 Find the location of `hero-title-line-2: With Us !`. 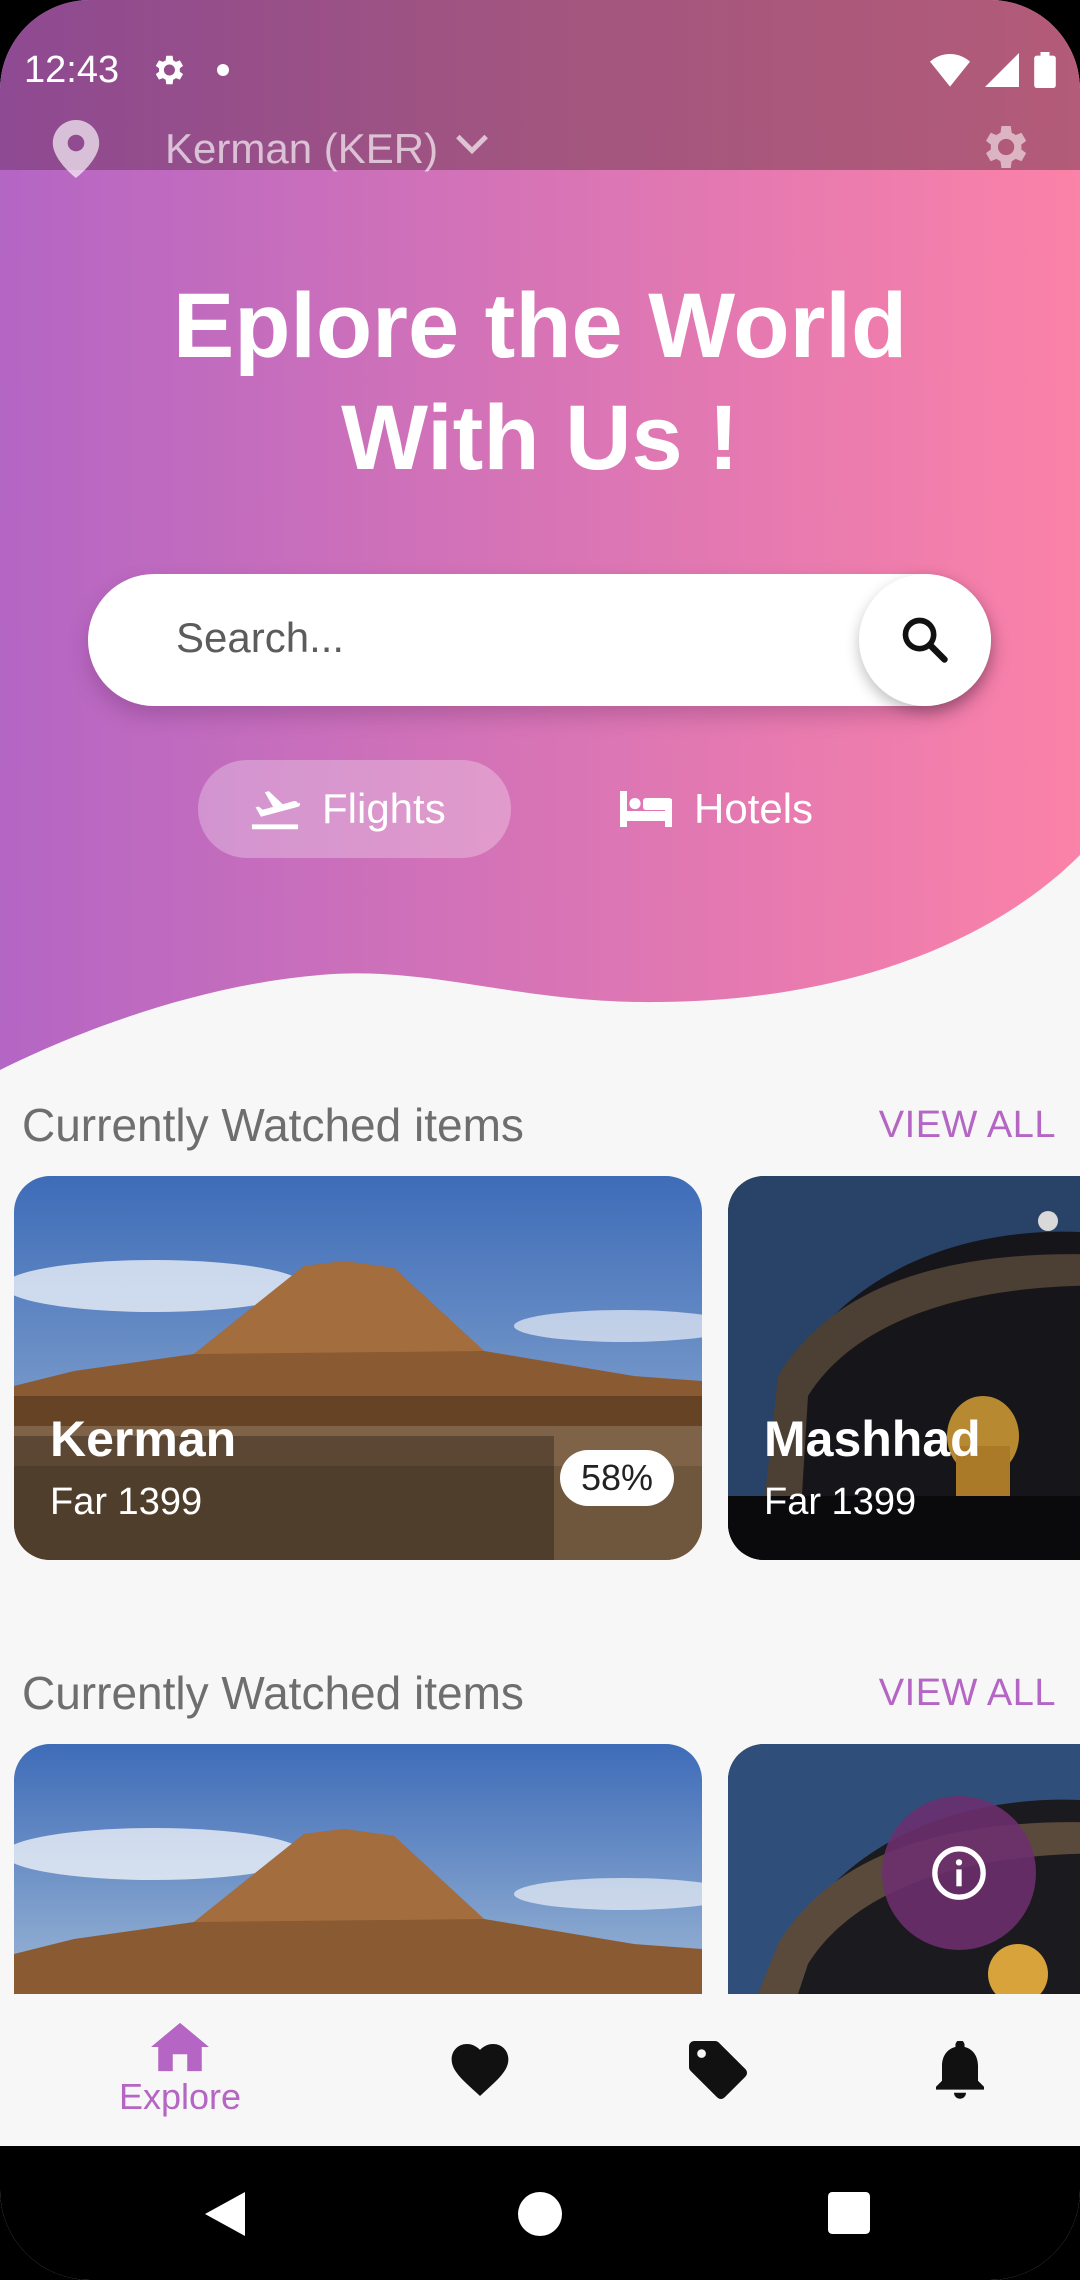

hero-title-line-2: With Us ! is located at coordinates (540, 438).